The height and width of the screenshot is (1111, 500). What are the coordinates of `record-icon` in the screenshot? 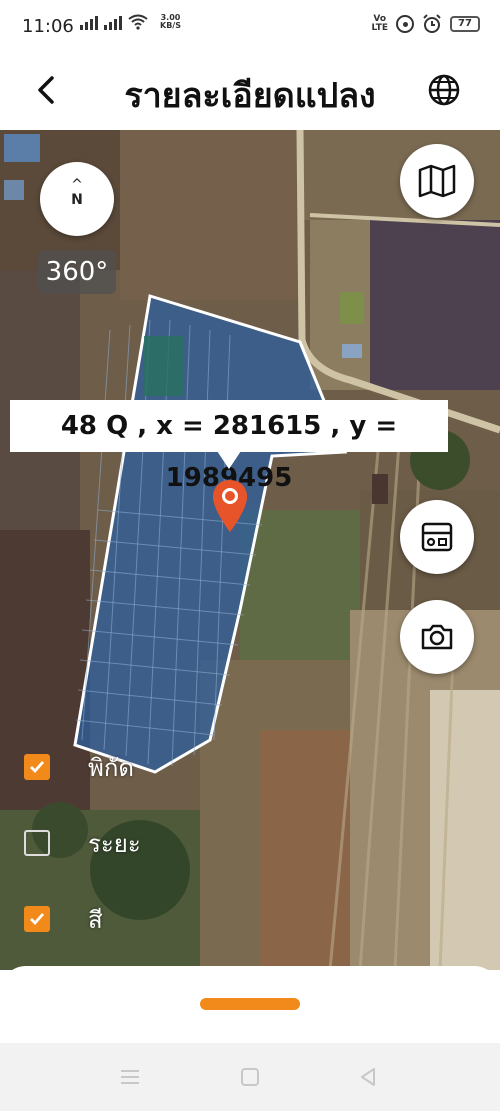 It's located at (405, 24).